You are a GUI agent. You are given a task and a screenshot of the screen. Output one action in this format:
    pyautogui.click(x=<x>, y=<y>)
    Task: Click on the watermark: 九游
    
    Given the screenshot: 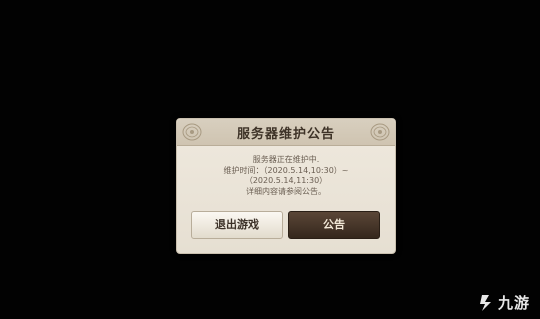 What is the action you would take?
    pyautogui.click(x=503, y=302)
    